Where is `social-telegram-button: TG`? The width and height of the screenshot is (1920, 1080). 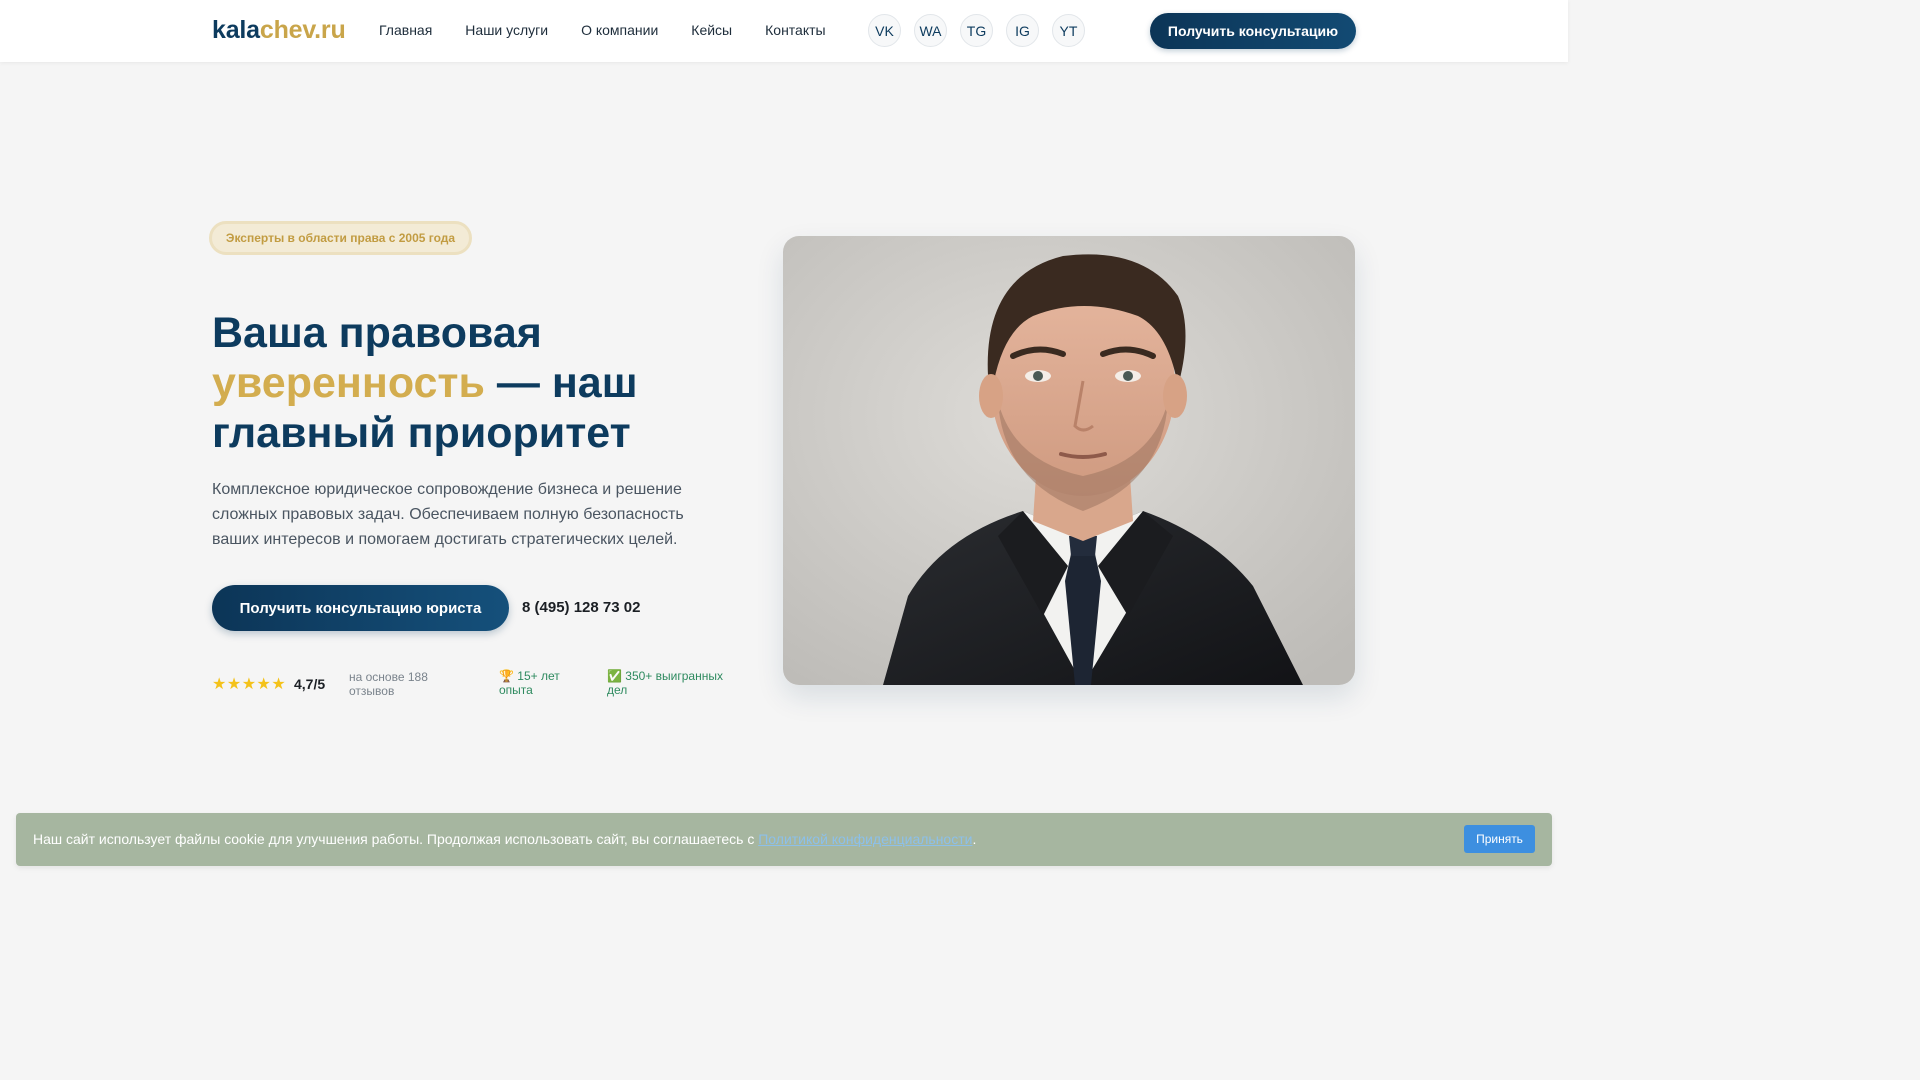 social-telegram-button: TG is located at coordinates (976, 30).